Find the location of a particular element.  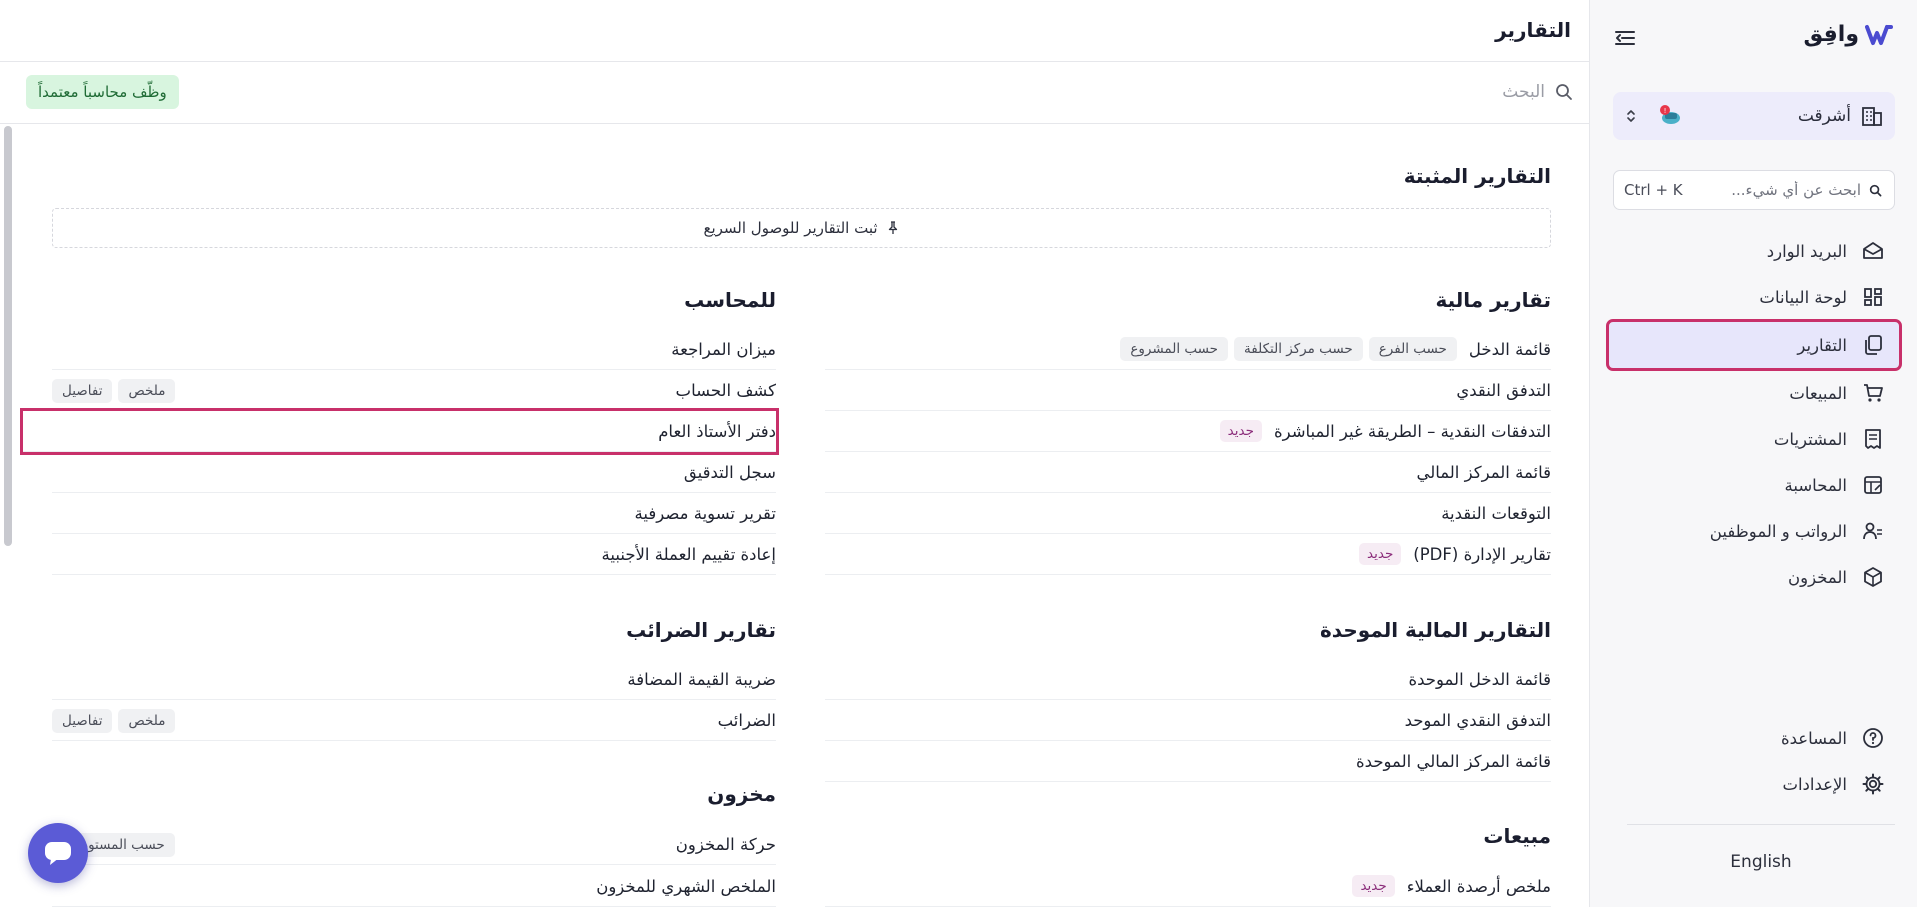

language-switch: English is located at coordinates (1761, 862).